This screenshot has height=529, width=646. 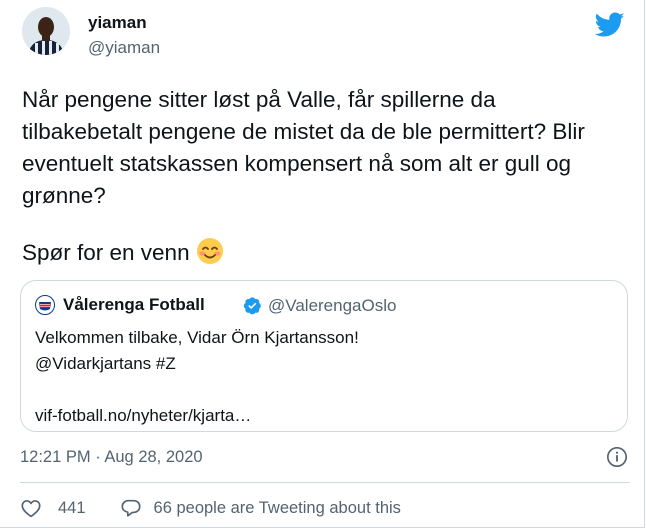 What do you see at coordinates (45, 305) in the screenshot?
I see `valerenga-logo-icon` at bounding box center [45, 305].